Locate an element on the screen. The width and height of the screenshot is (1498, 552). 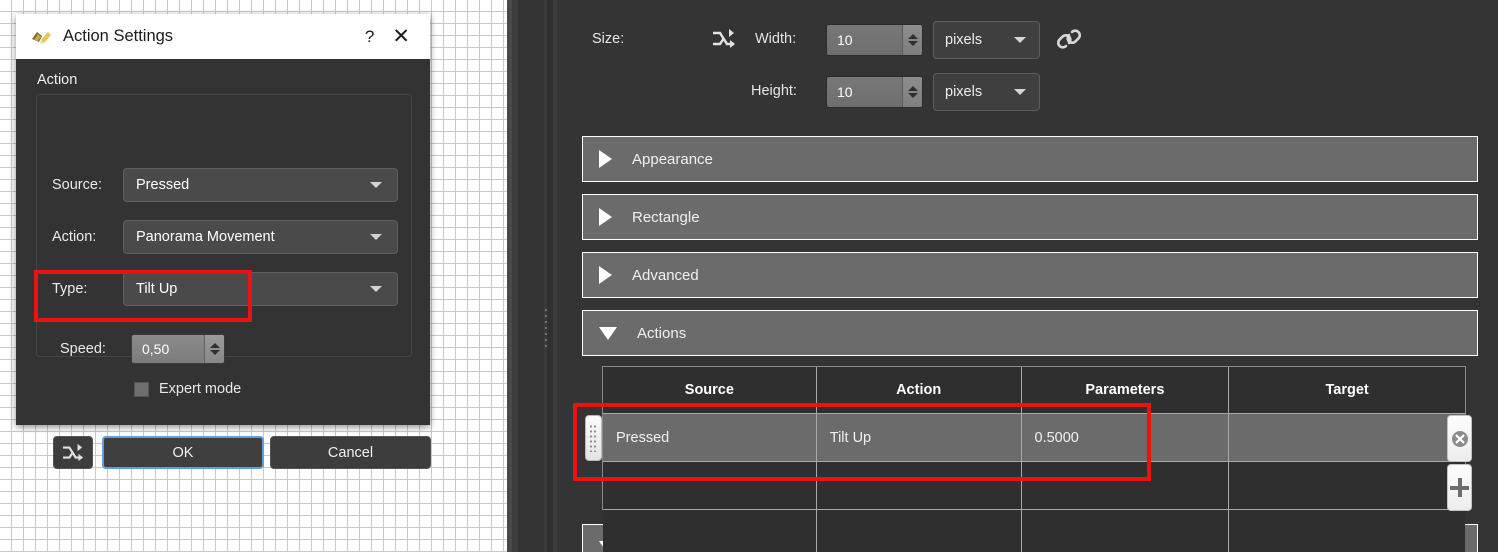
height-stepper: 10 is located at coordinates (874, 92).